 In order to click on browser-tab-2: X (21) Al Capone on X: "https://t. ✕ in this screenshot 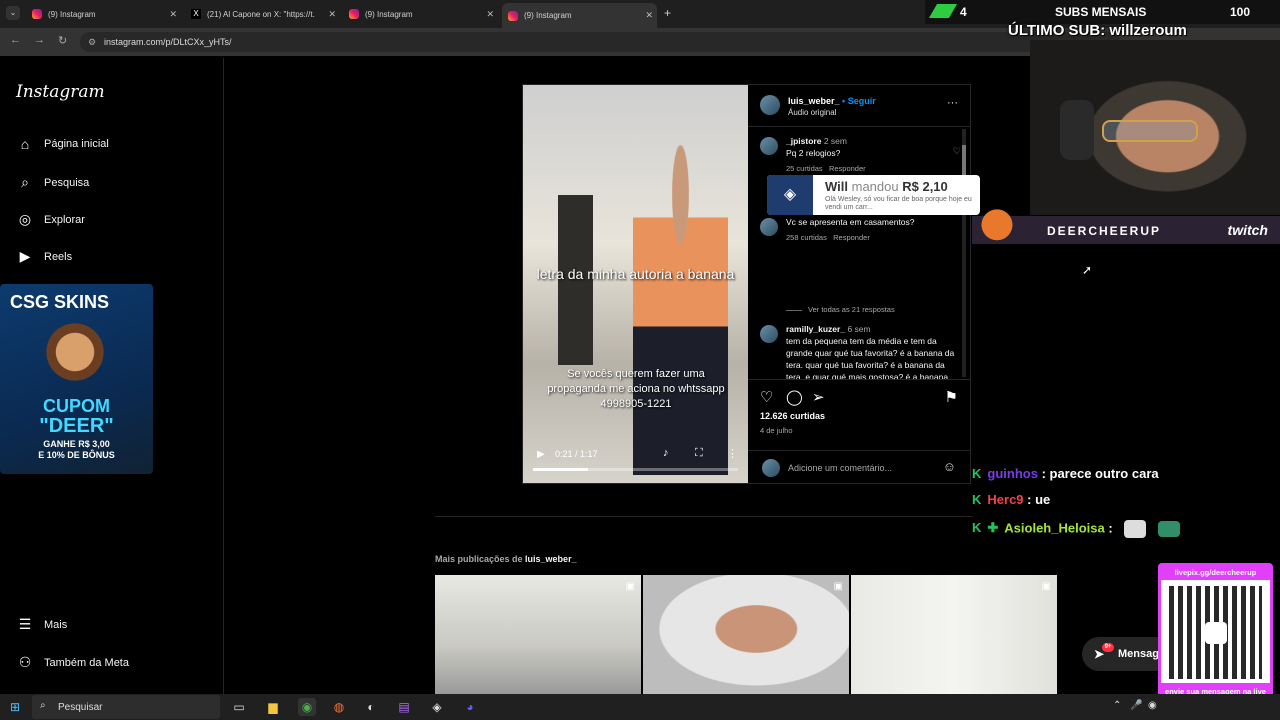, I will do `click(262, 14)`.